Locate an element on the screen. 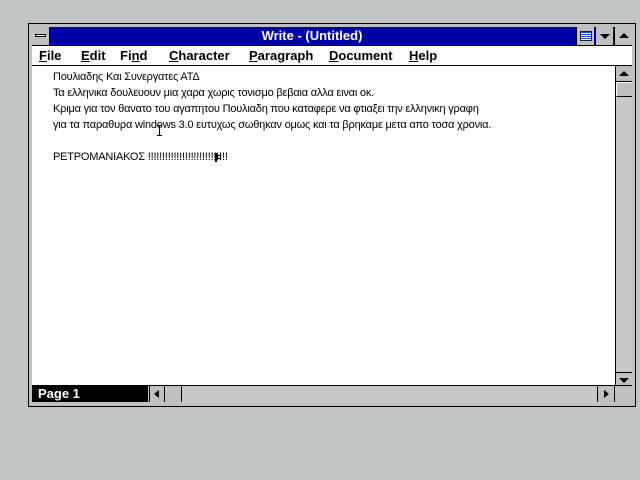  system-menu-icon is located at coordinates (41, 36).